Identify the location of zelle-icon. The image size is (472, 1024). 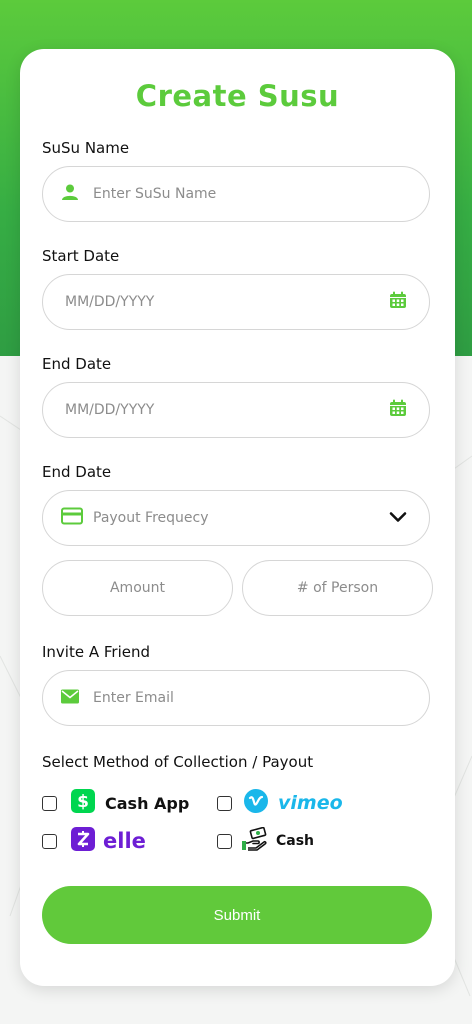
(83, 841).